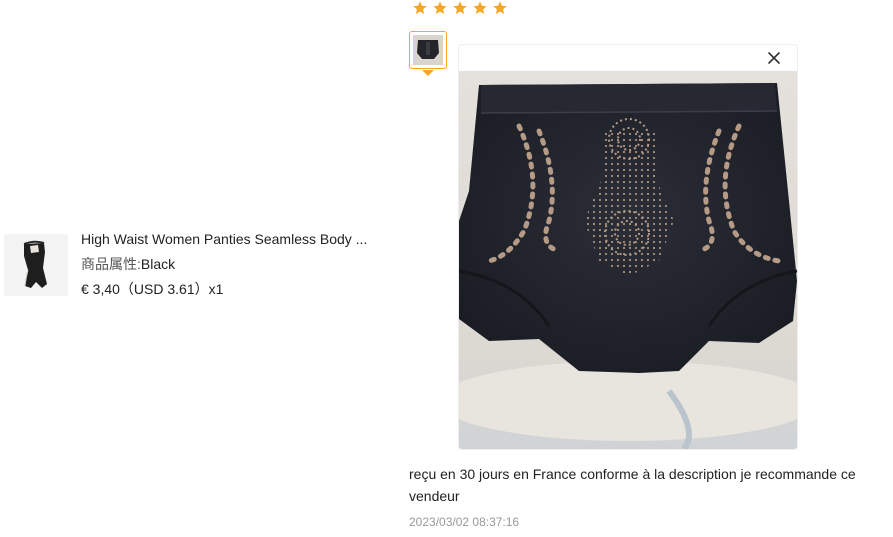  Describe the element at coordinates (774, 58) in the screenshot. I see `close-icon` at that location.